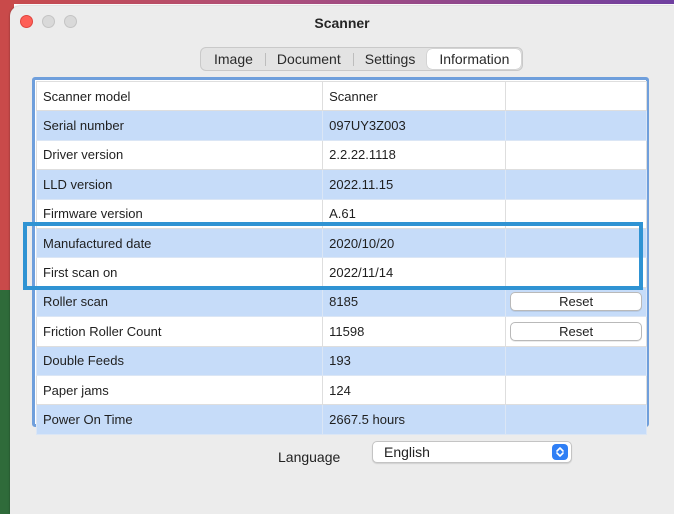 The width and height of the screenshot is (674, 514). Describe the element at coordinates (414, 243) in the screenshot. I see `row-value: 2020/10/20` at that location.